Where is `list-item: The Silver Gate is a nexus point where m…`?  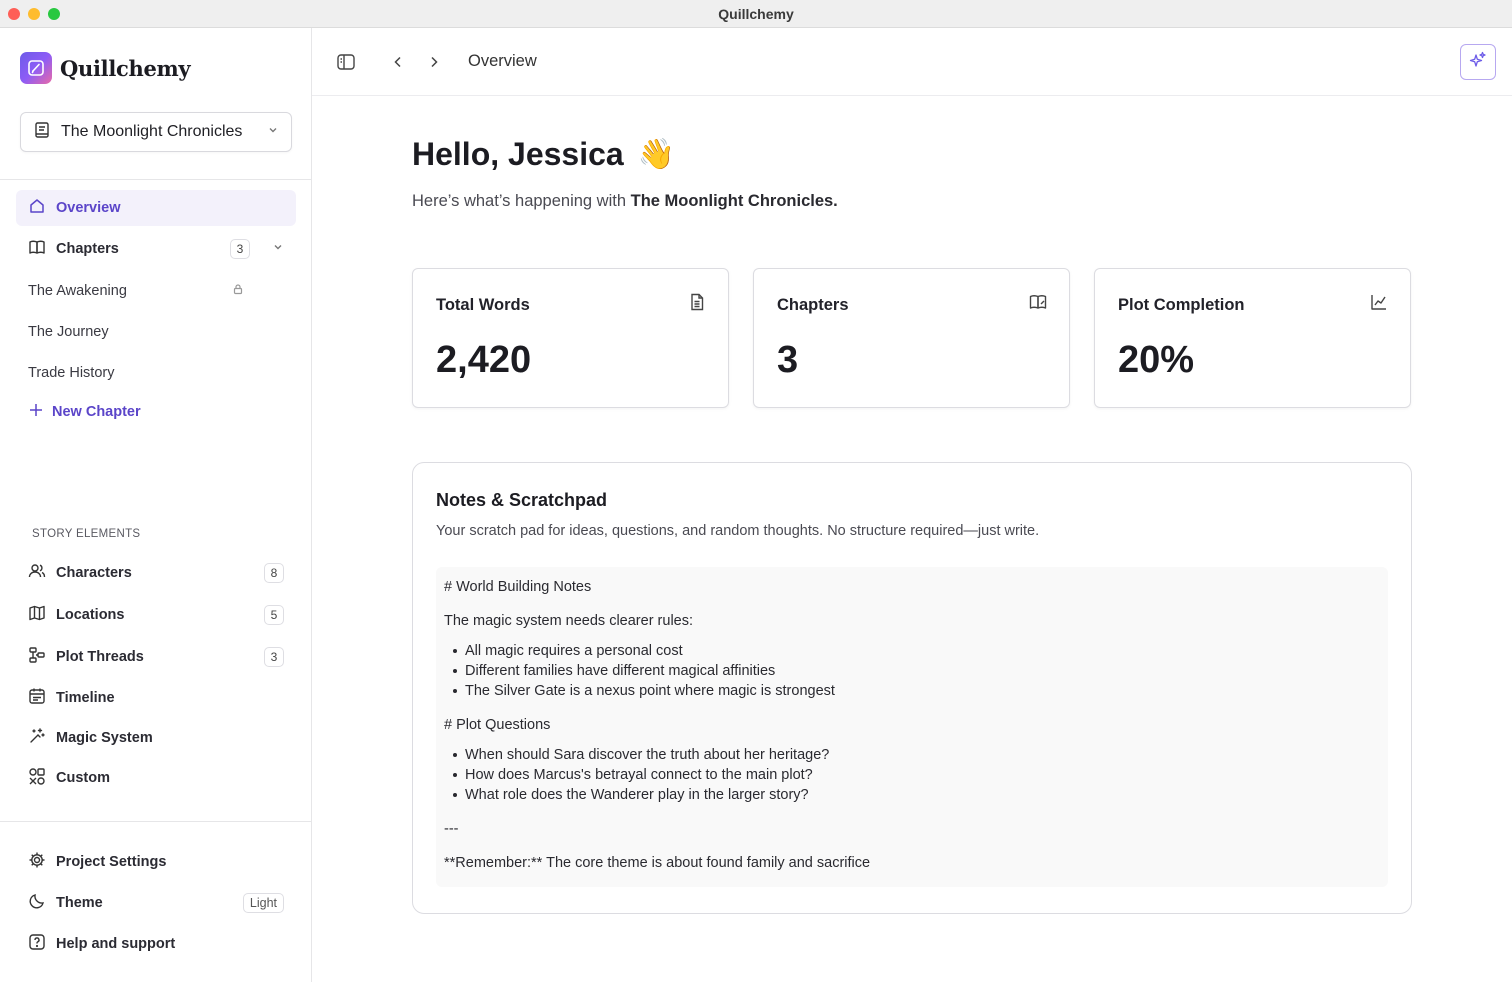
list-item: The Silver Gate is a nexus point where m… is located at coordinates (916, 691).